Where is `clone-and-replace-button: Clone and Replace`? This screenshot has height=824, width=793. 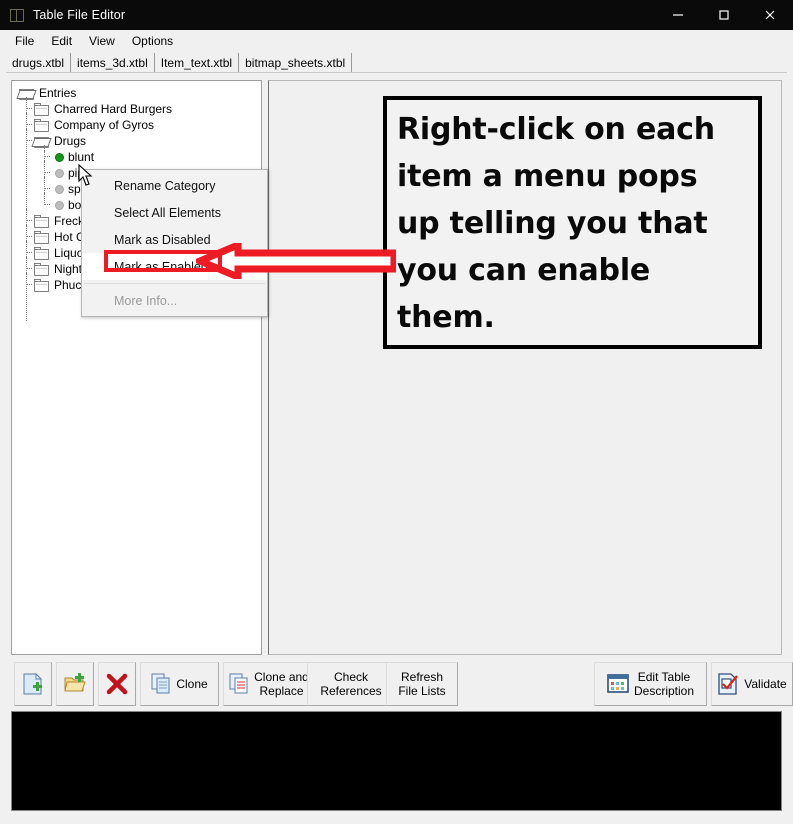
clone-and-replace-button: Clone and Replace is located at coordinates (269, 684).